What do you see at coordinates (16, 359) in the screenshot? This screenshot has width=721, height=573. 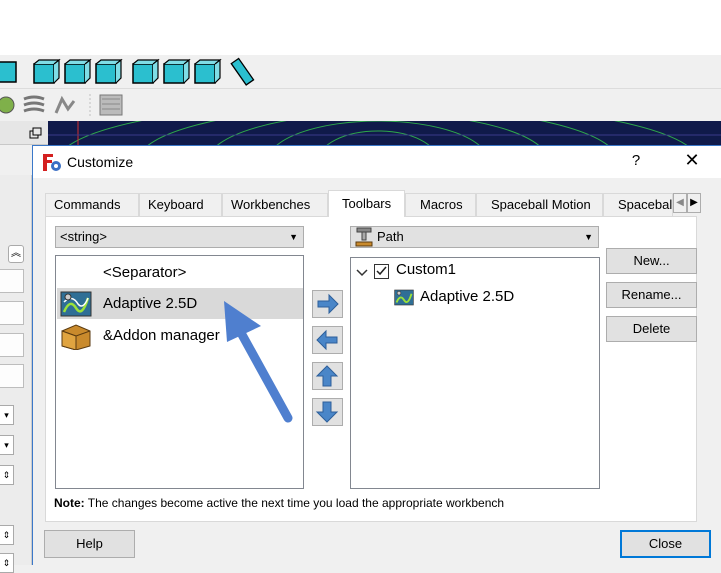 I see `combo-view-panel: ︽ ▾ ▾ ⇕ ⇕ ⇕` at bounding box center [16, 359].